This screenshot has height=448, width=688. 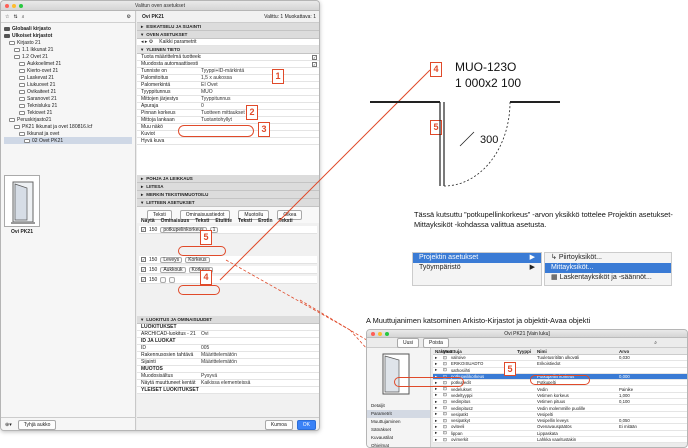 What do you see at coordinates (484, 420) in the screenshot?
I see `variable-name: vesipatkyt` at bounding box center [484, 420].